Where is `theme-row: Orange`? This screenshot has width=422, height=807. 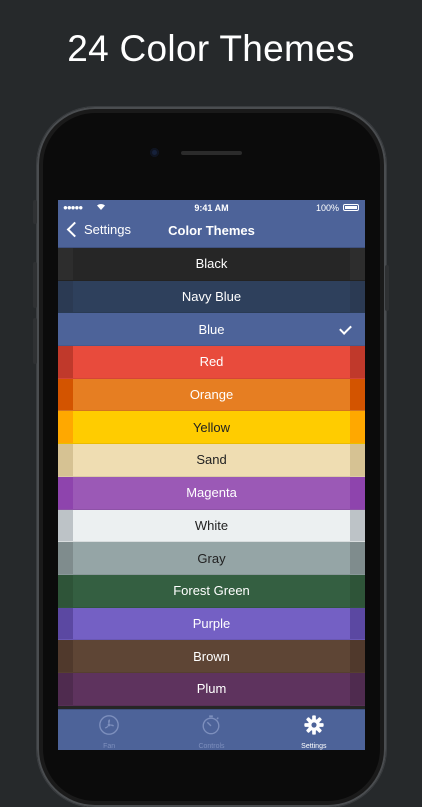 theme-row: Orange is located at coordinates (211, 395).